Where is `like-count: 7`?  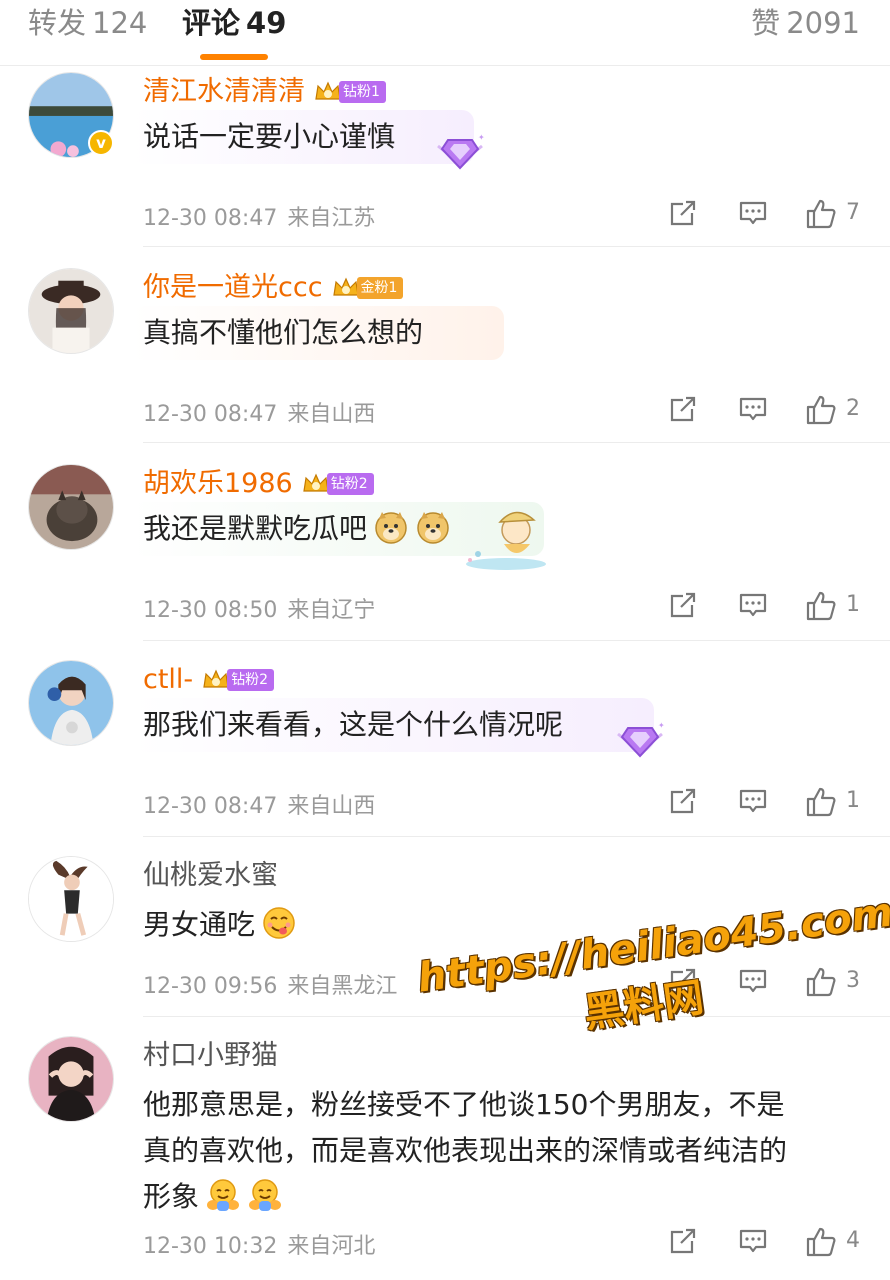 like-count: 7 is located at coordinates (853, 212).